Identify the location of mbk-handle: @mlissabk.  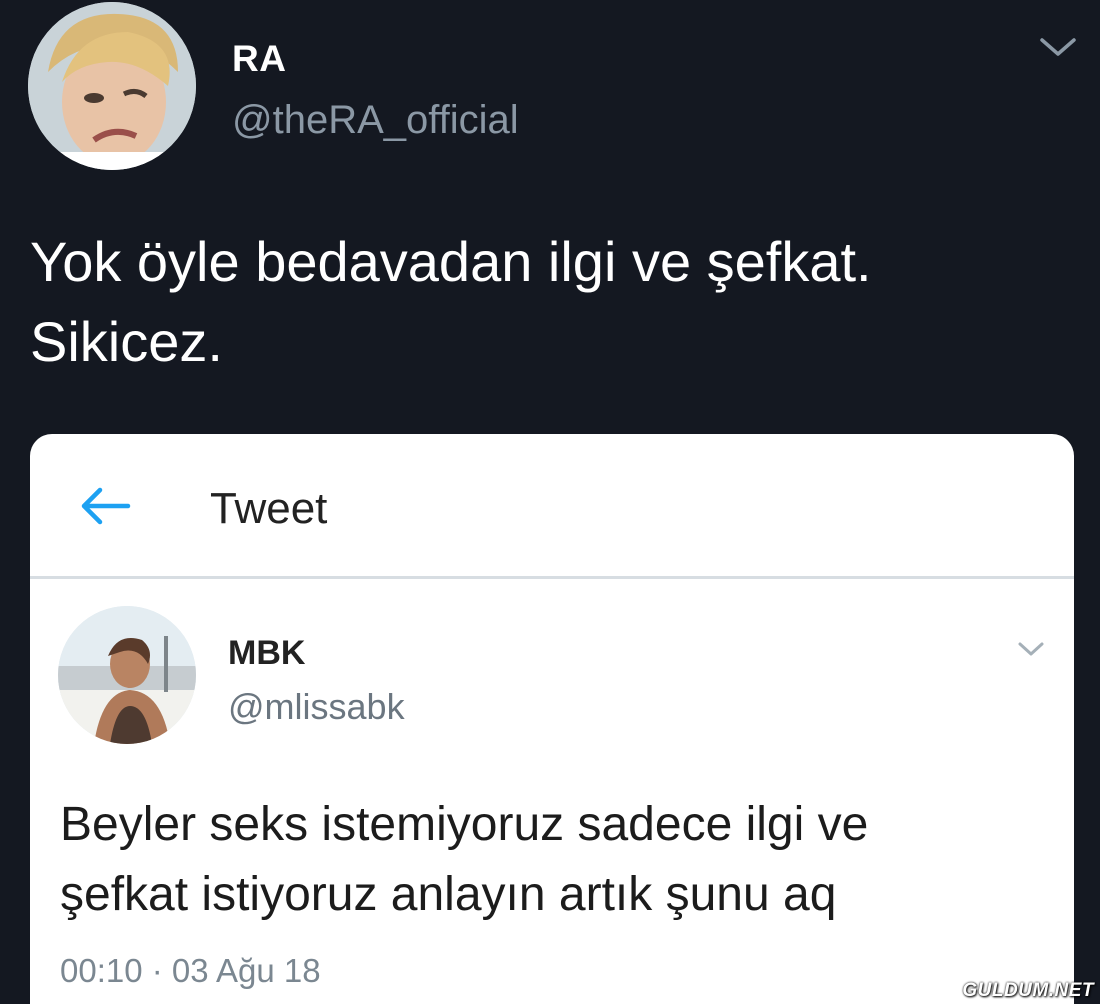
(316, 707).